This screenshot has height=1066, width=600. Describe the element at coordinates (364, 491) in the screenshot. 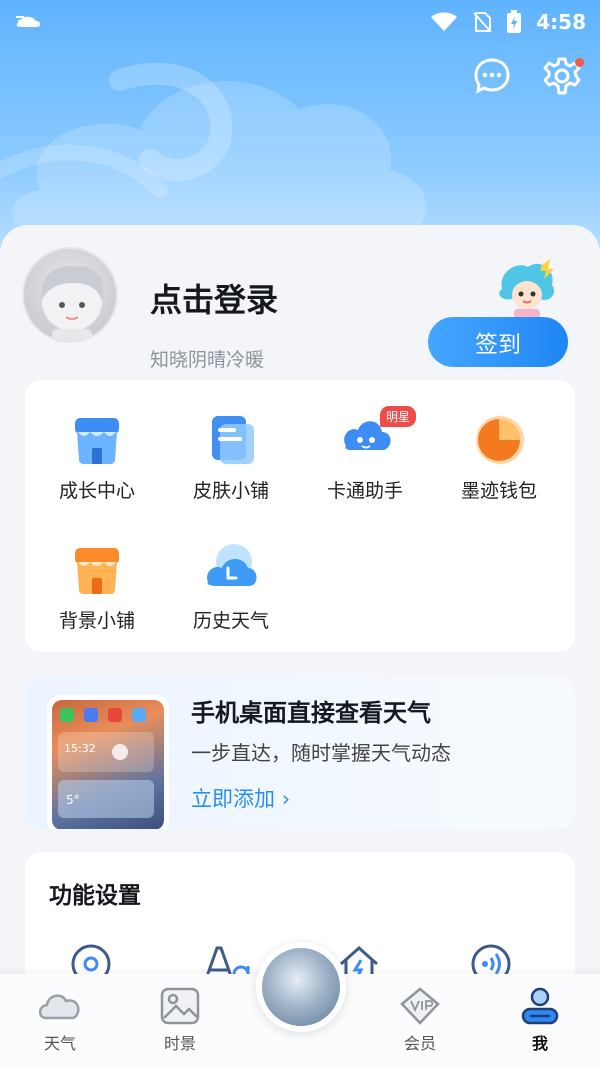

I see `service-label: 卡通助手` at that location.